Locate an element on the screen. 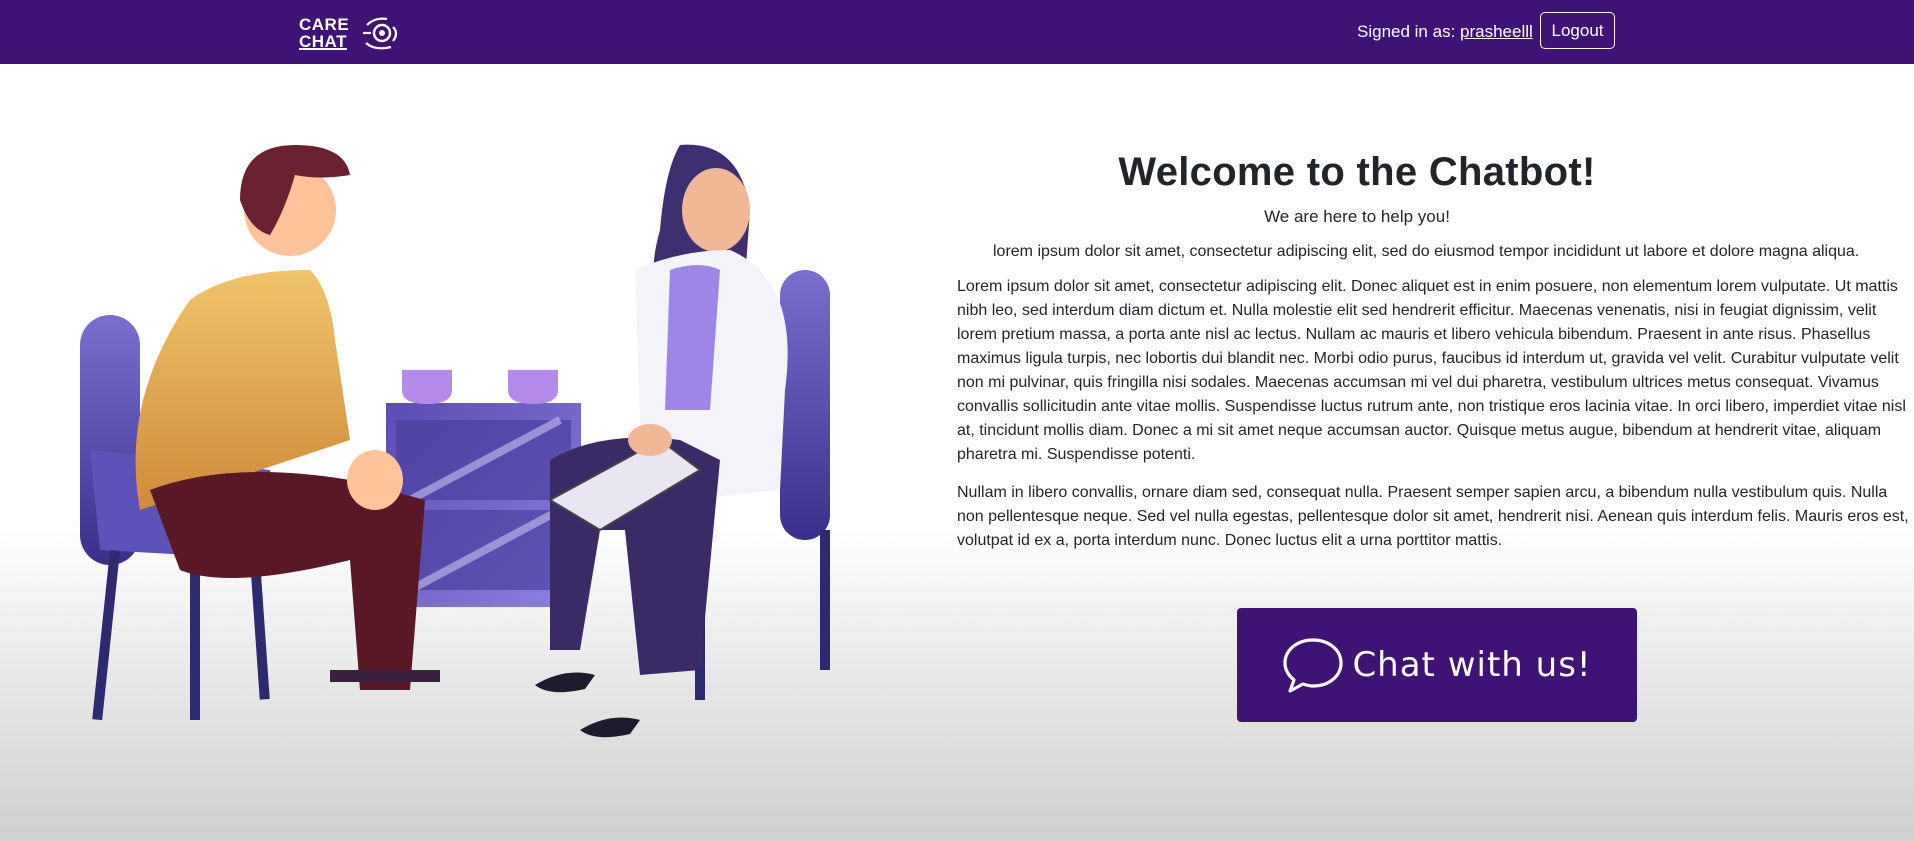  chat-with-us-button: Chat with us! is located at coordinates (1437, 665).